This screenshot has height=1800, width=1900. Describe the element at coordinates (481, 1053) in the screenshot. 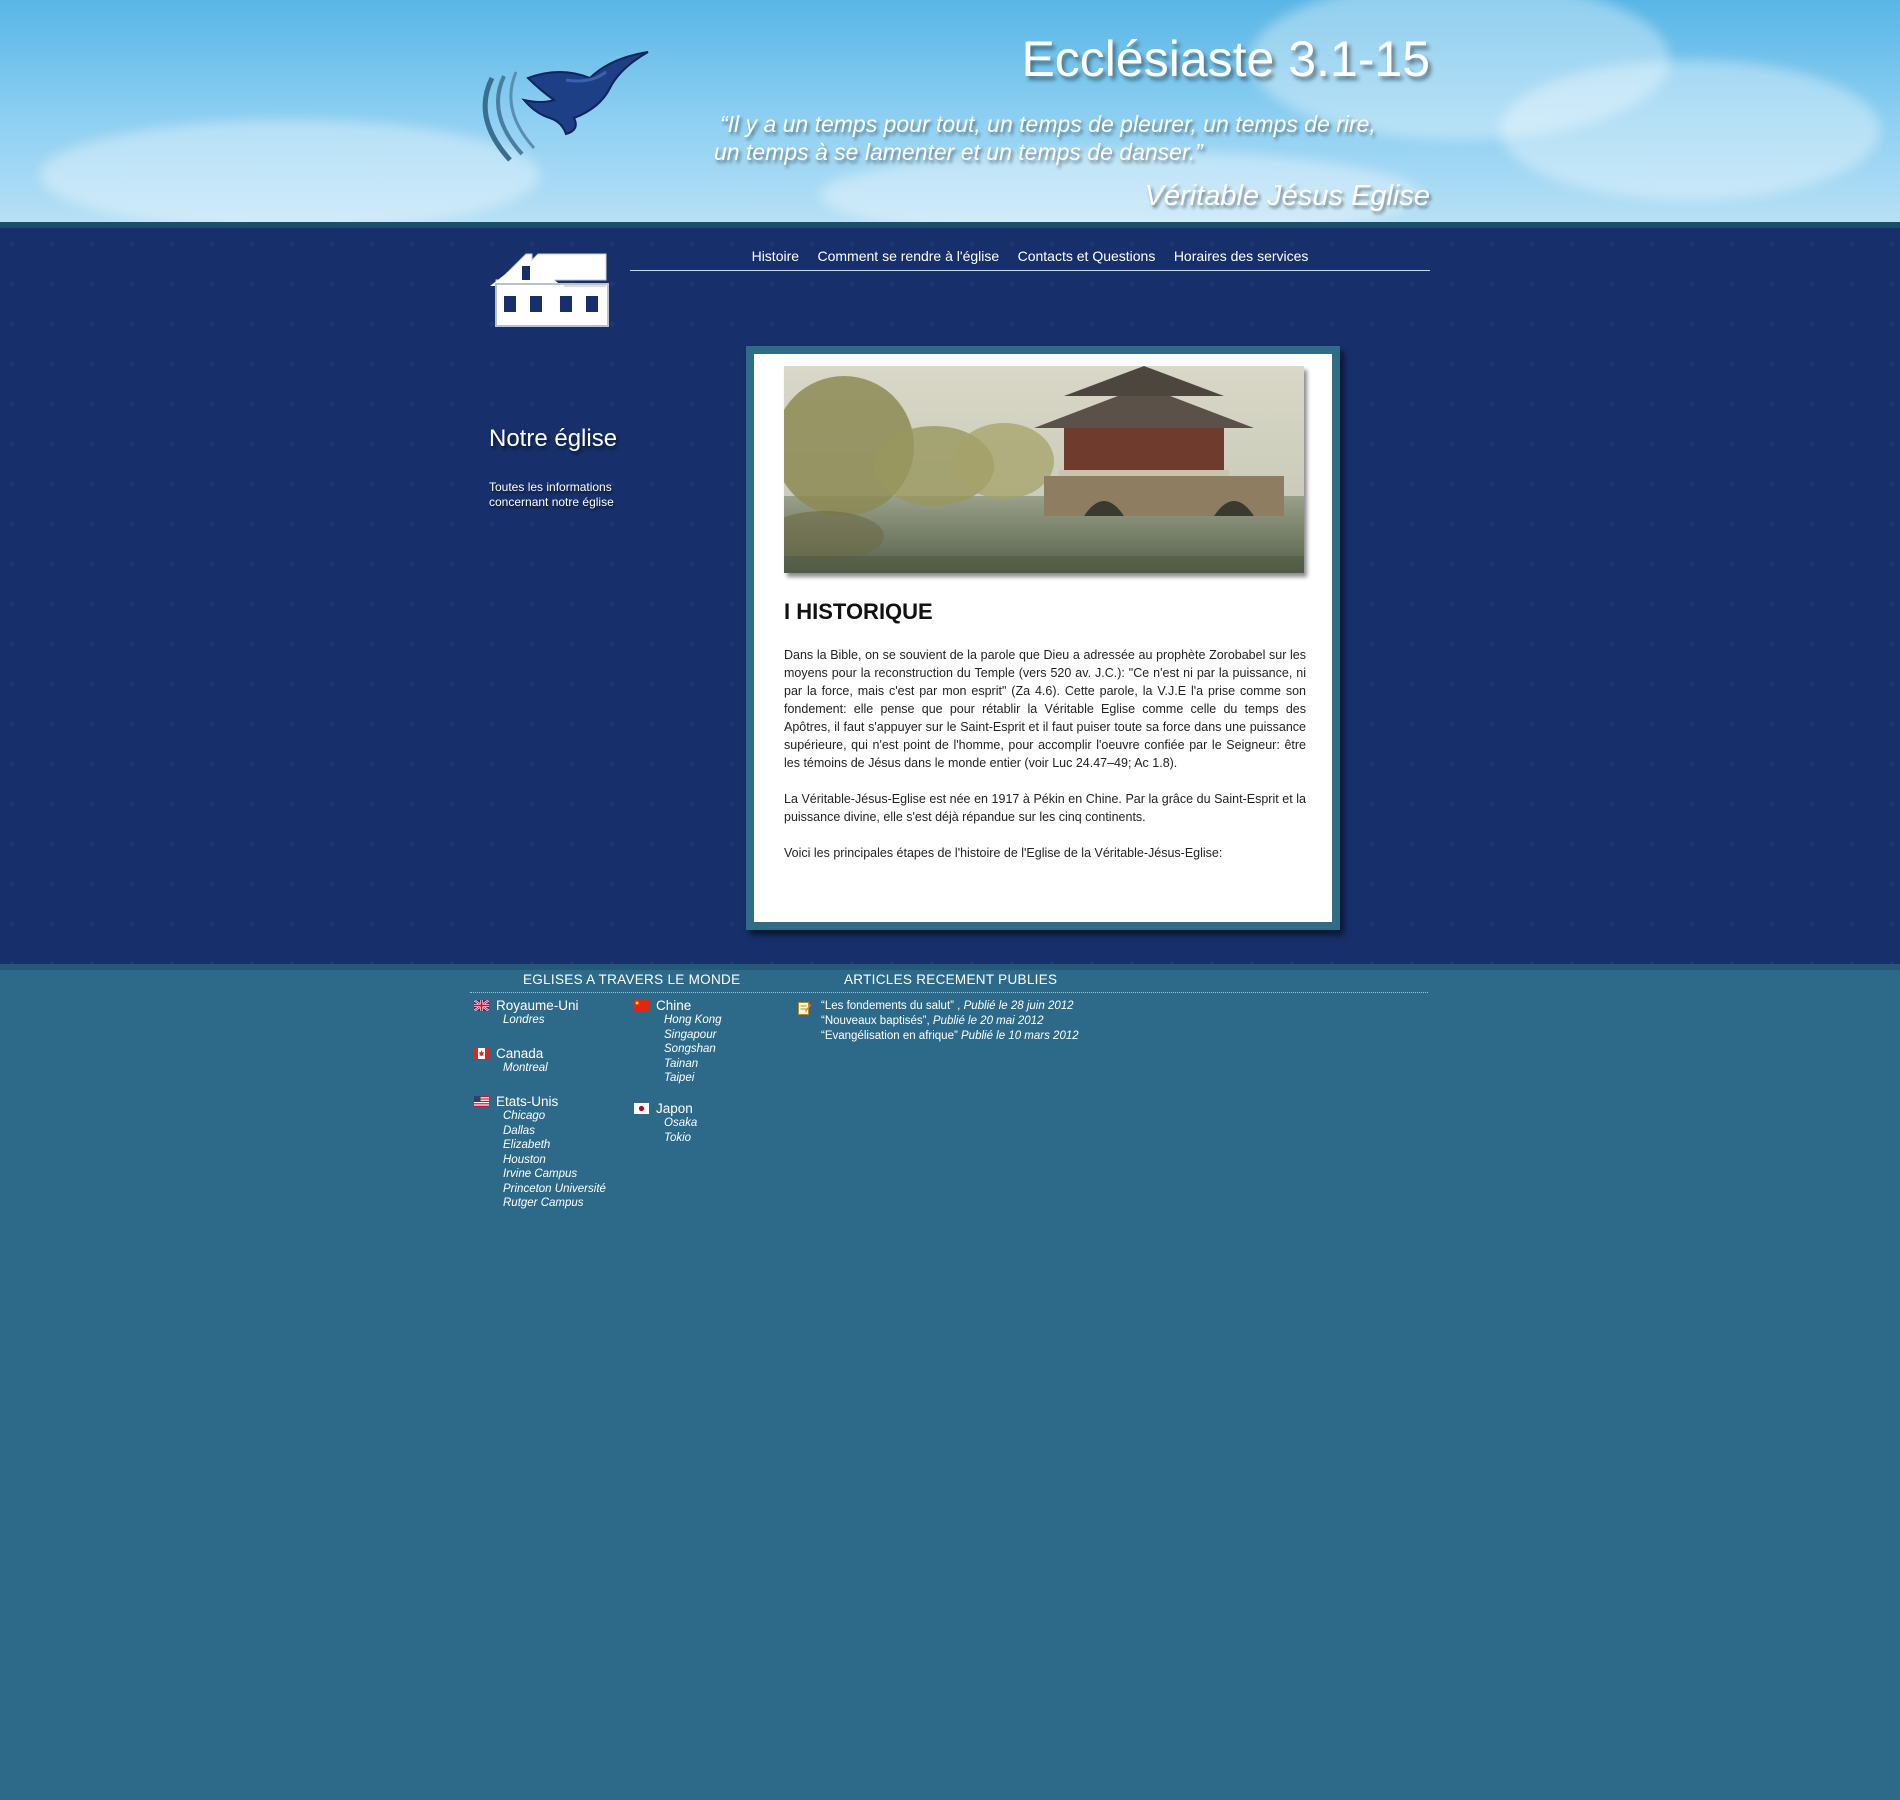

I see `canada-flag-icon` at that location.